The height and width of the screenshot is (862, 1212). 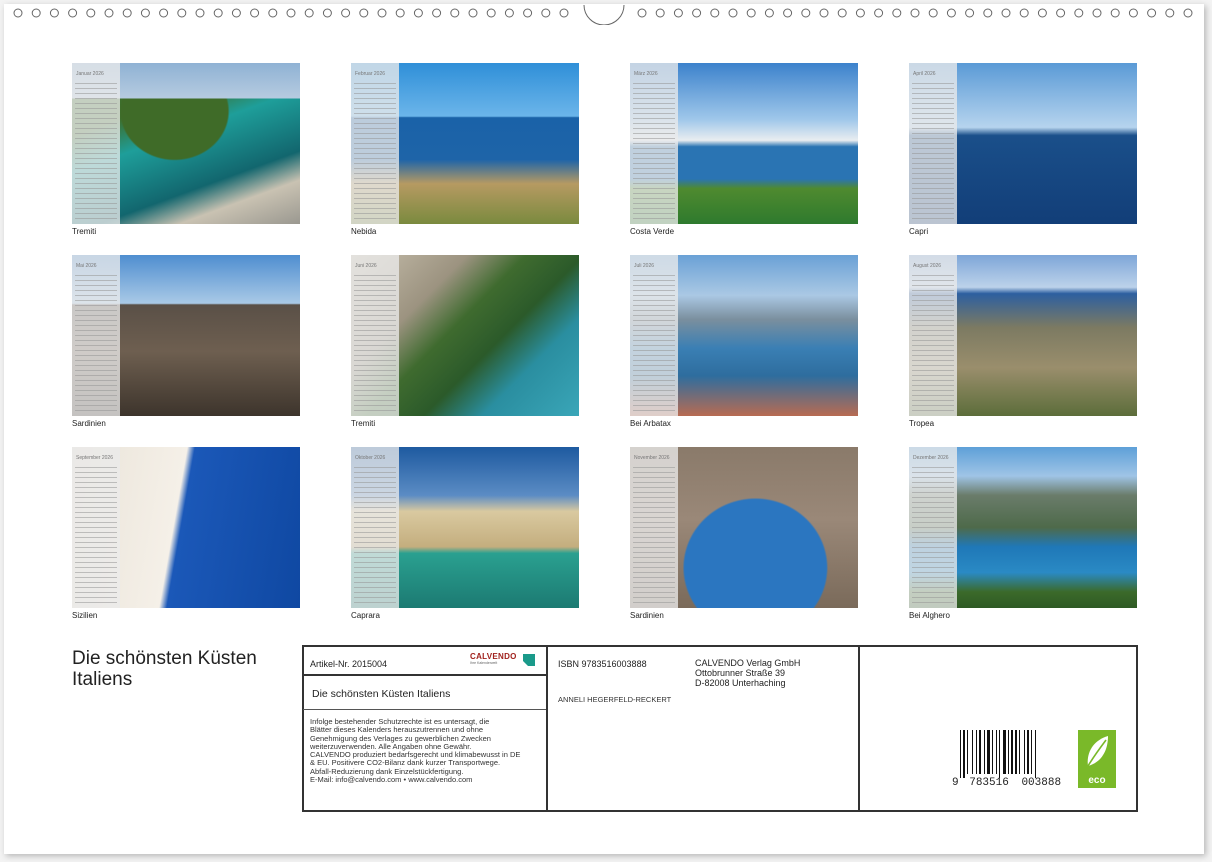 What do you see at coordinates (740, 673) in the screenshot?
I see `publisher-street: Ottobrunner Straße 39` at bounding box center [740, 673].